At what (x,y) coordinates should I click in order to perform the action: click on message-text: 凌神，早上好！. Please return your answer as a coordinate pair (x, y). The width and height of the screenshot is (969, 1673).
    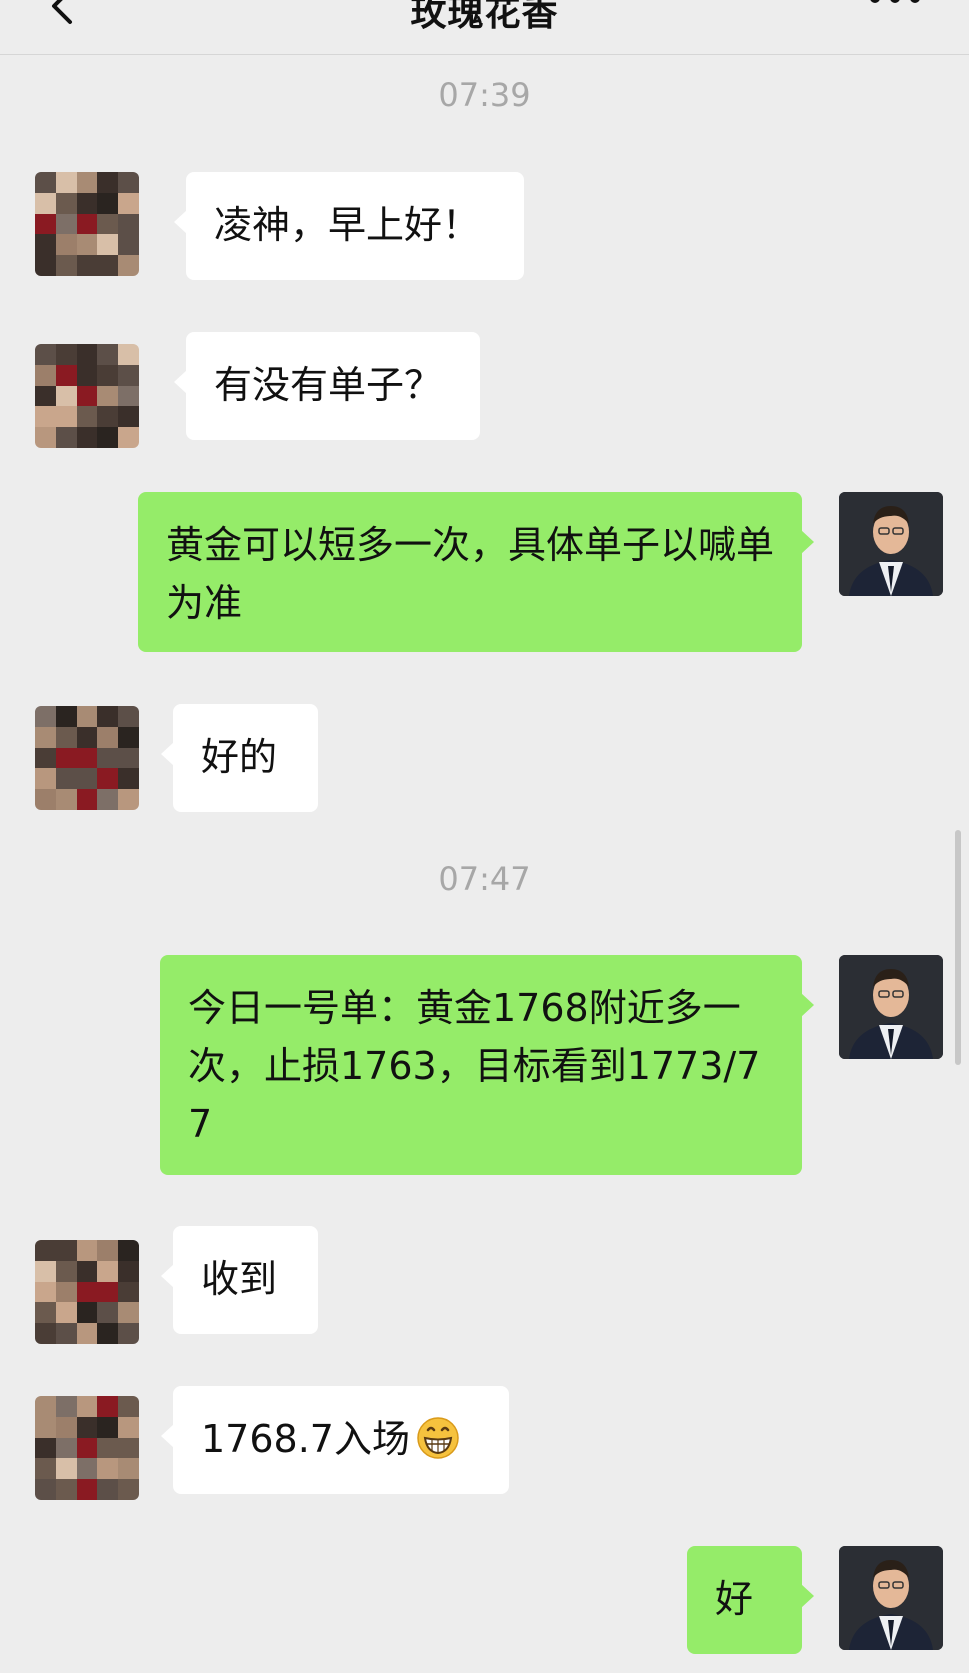
    Looking at the image, I should click on (347, 225).